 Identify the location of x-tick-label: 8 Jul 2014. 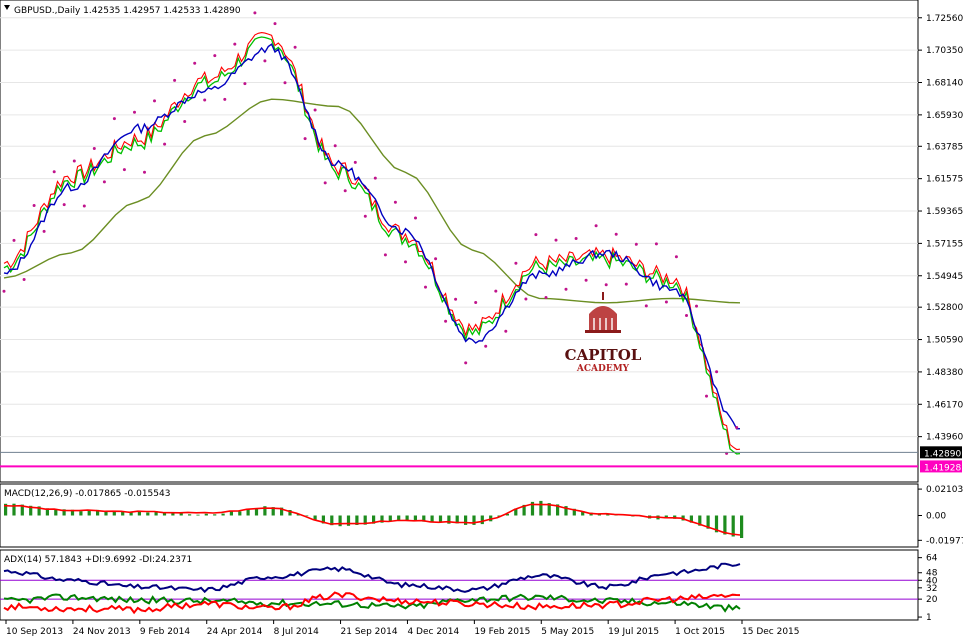
(296, 632).